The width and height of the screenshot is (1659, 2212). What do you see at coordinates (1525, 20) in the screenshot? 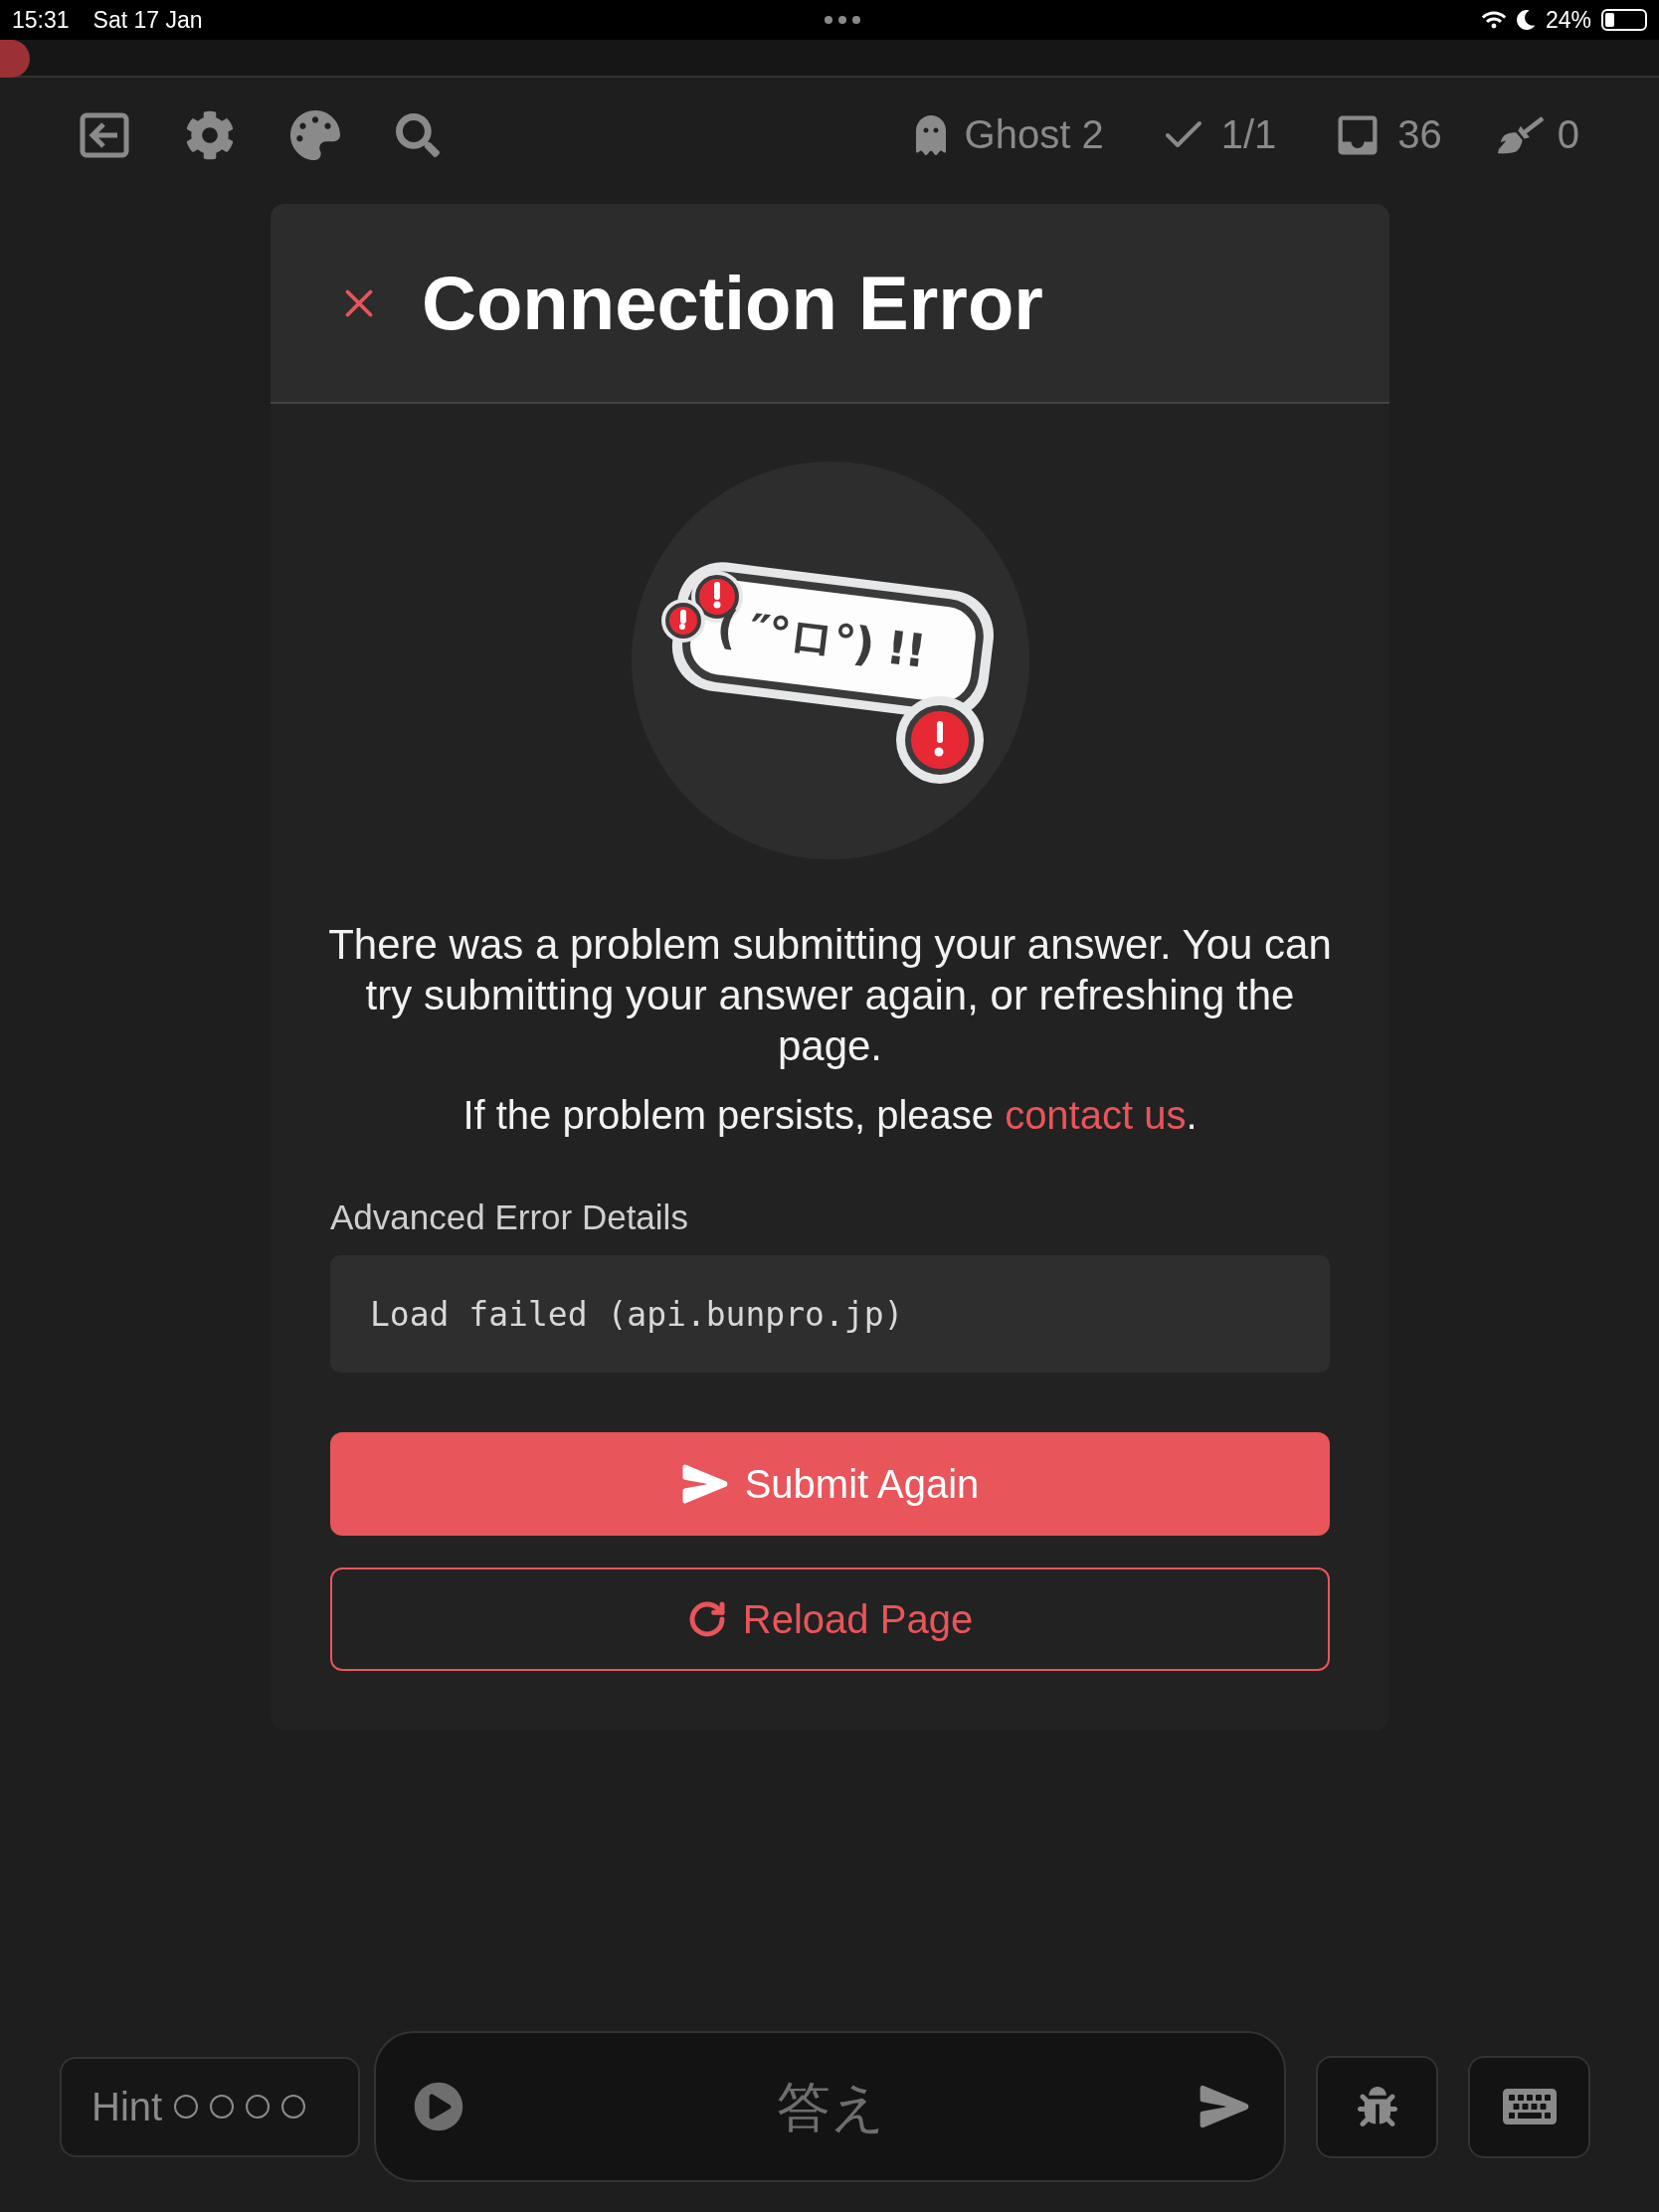
I see `moon-icon` at bounding box center [1525, 20].